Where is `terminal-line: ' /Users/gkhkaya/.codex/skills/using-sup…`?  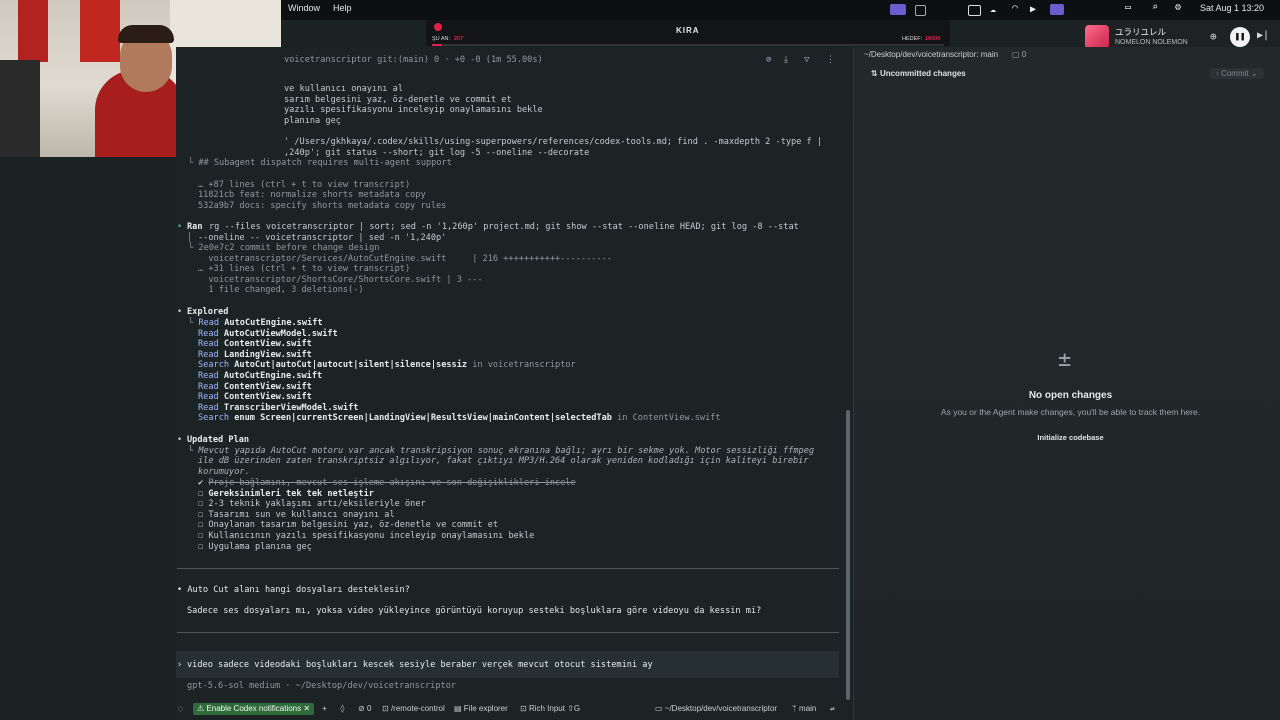 terminal-line: ' /Users/gkhkaya/.codex/skills/using-sup… is located at coordinates (553, 142).